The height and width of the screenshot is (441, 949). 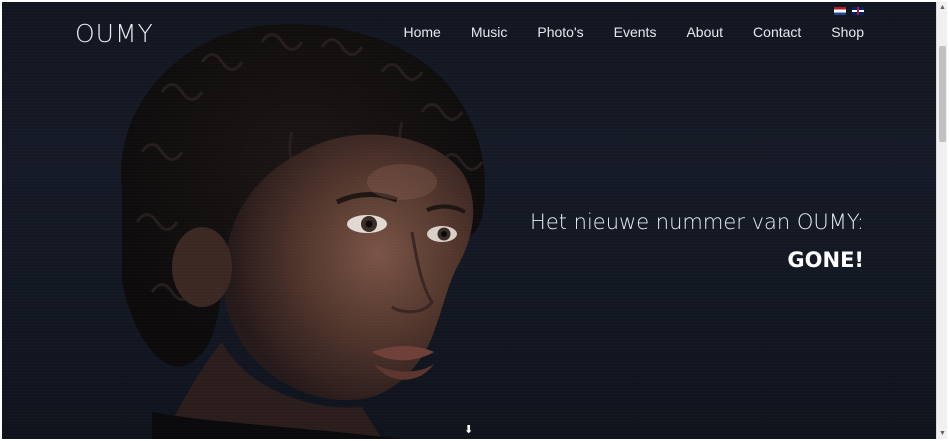 I want to click on nav-item-home: Home, so click(x=421, y=32).